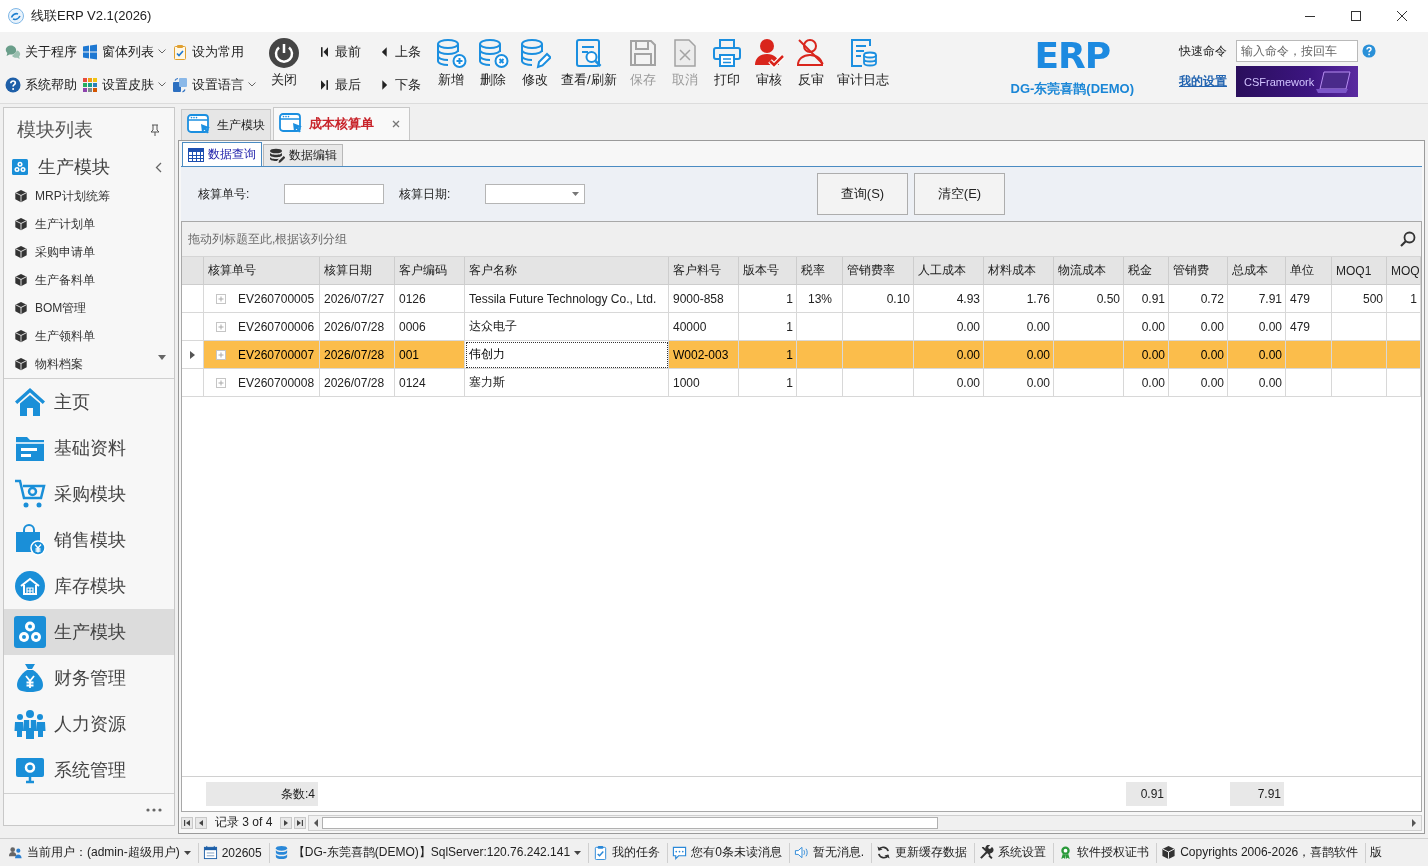 The image size is (1428, 866). Describe the element at coordinates (589, 67) in the screenshot. I see `toolbar-button: 查看/刷新` at that location.